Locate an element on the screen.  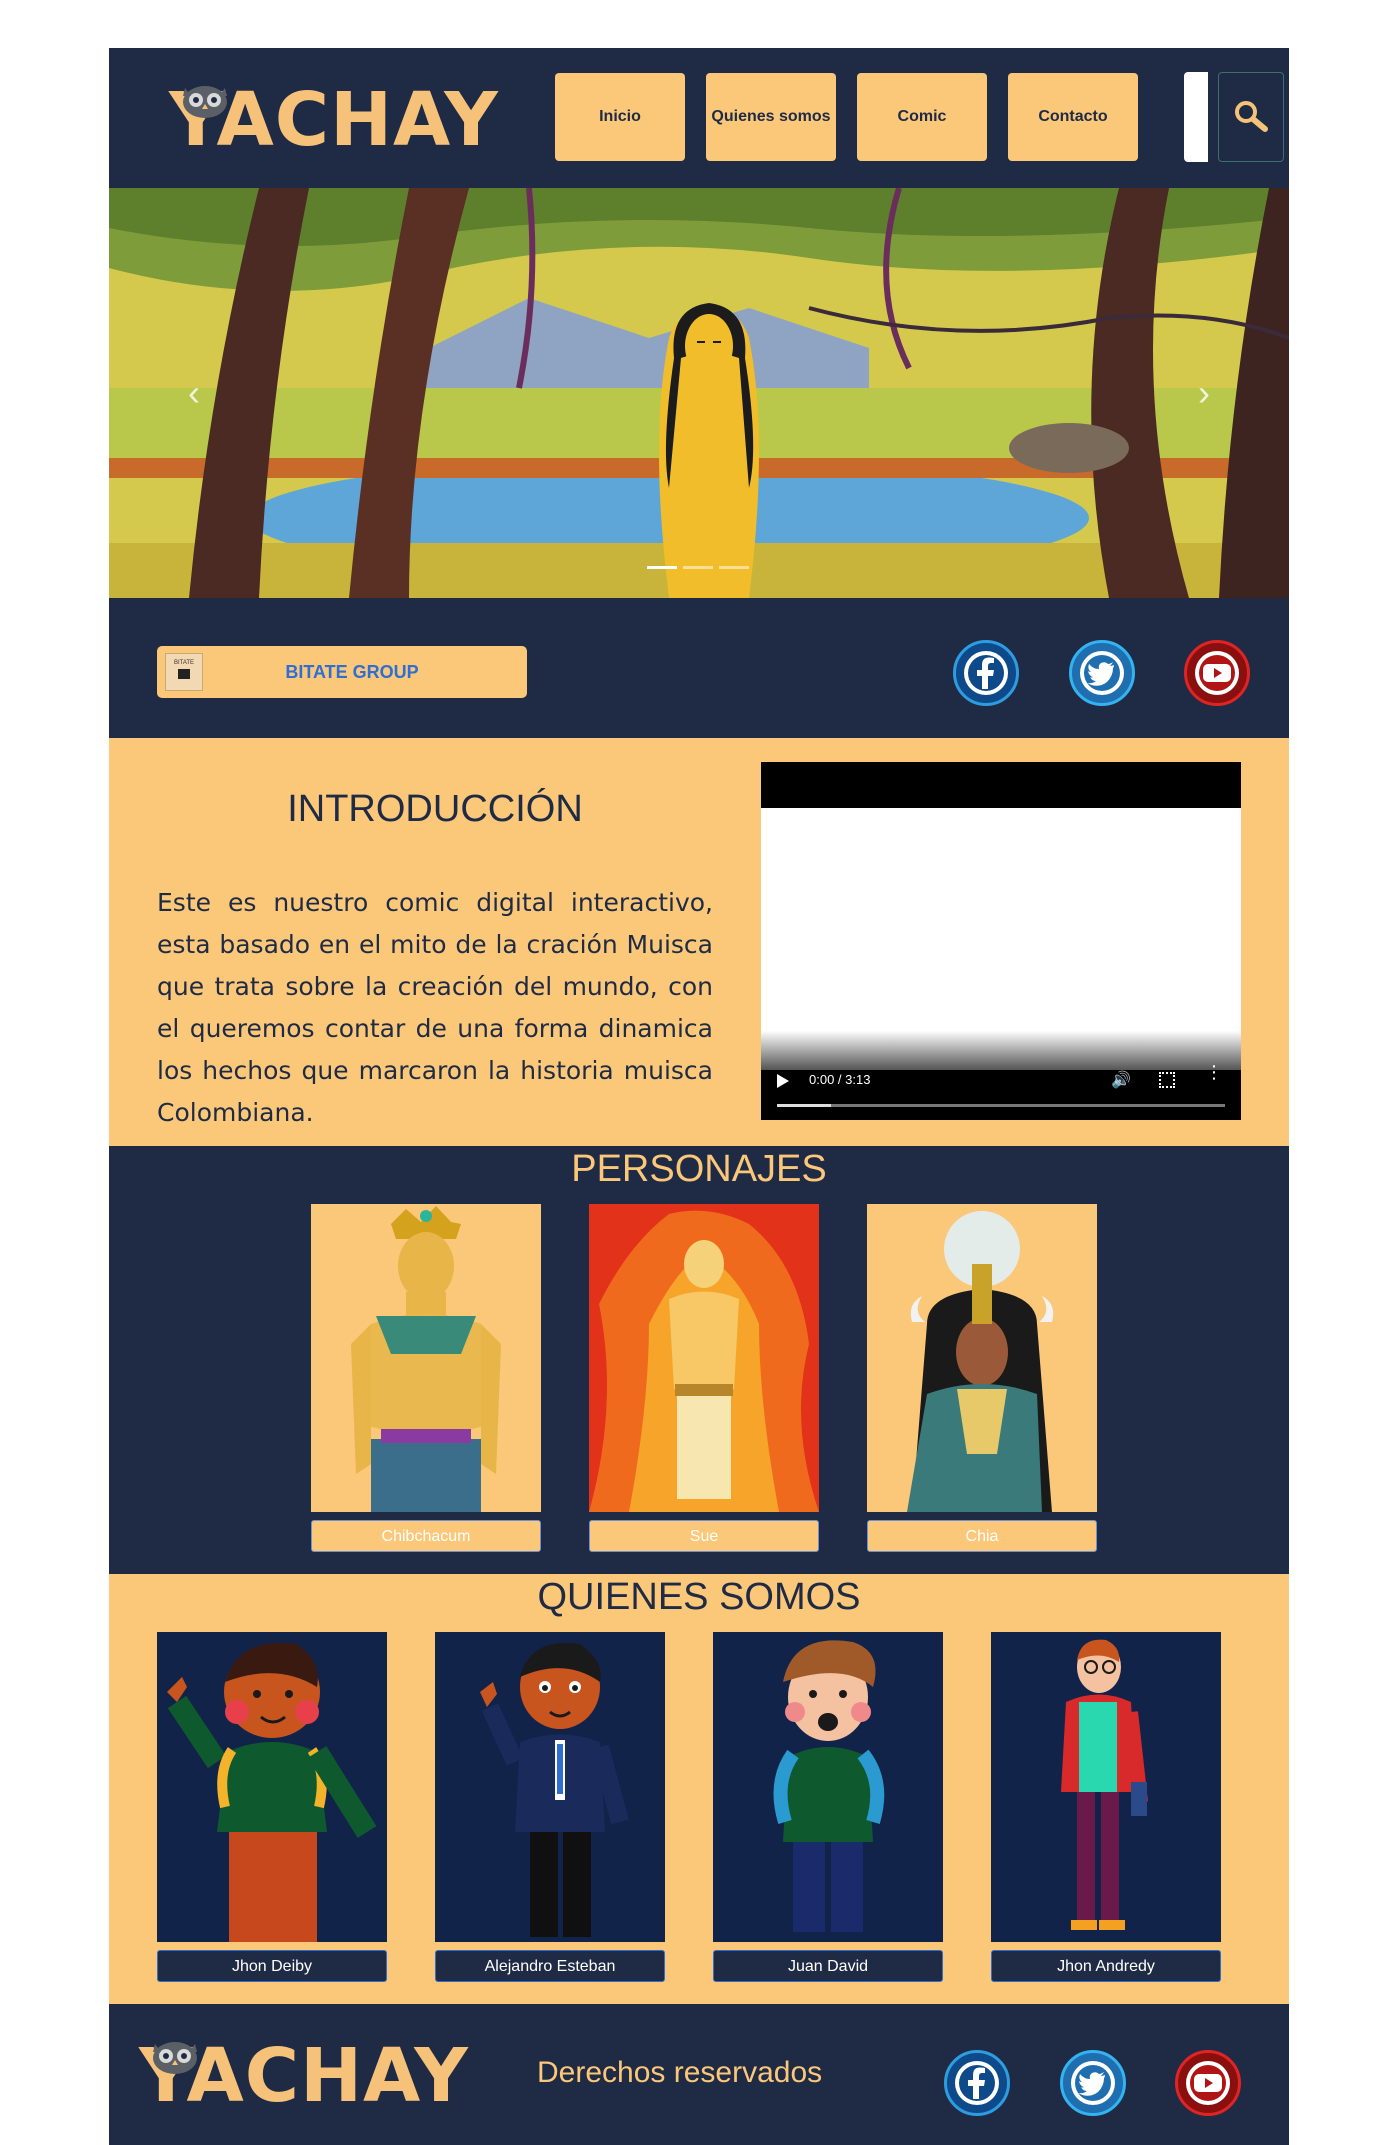
intro-title: INTRODUCCIÓN is located at coordinates (435, 809).